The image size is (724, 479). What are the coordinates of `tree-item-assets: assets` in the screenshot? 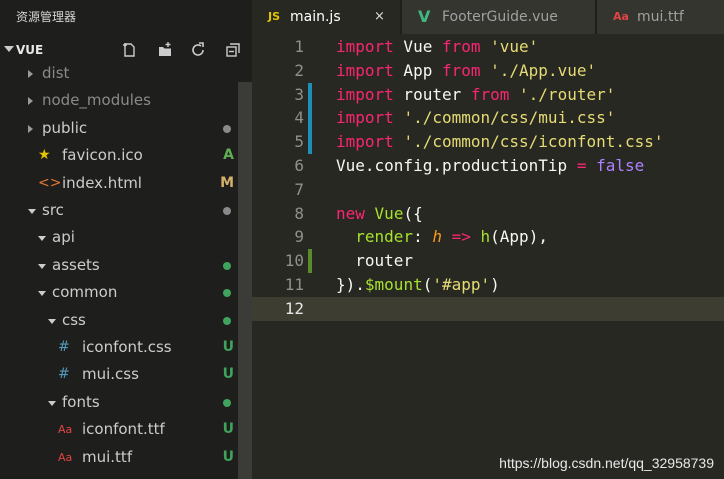 It's located at (119, 265).